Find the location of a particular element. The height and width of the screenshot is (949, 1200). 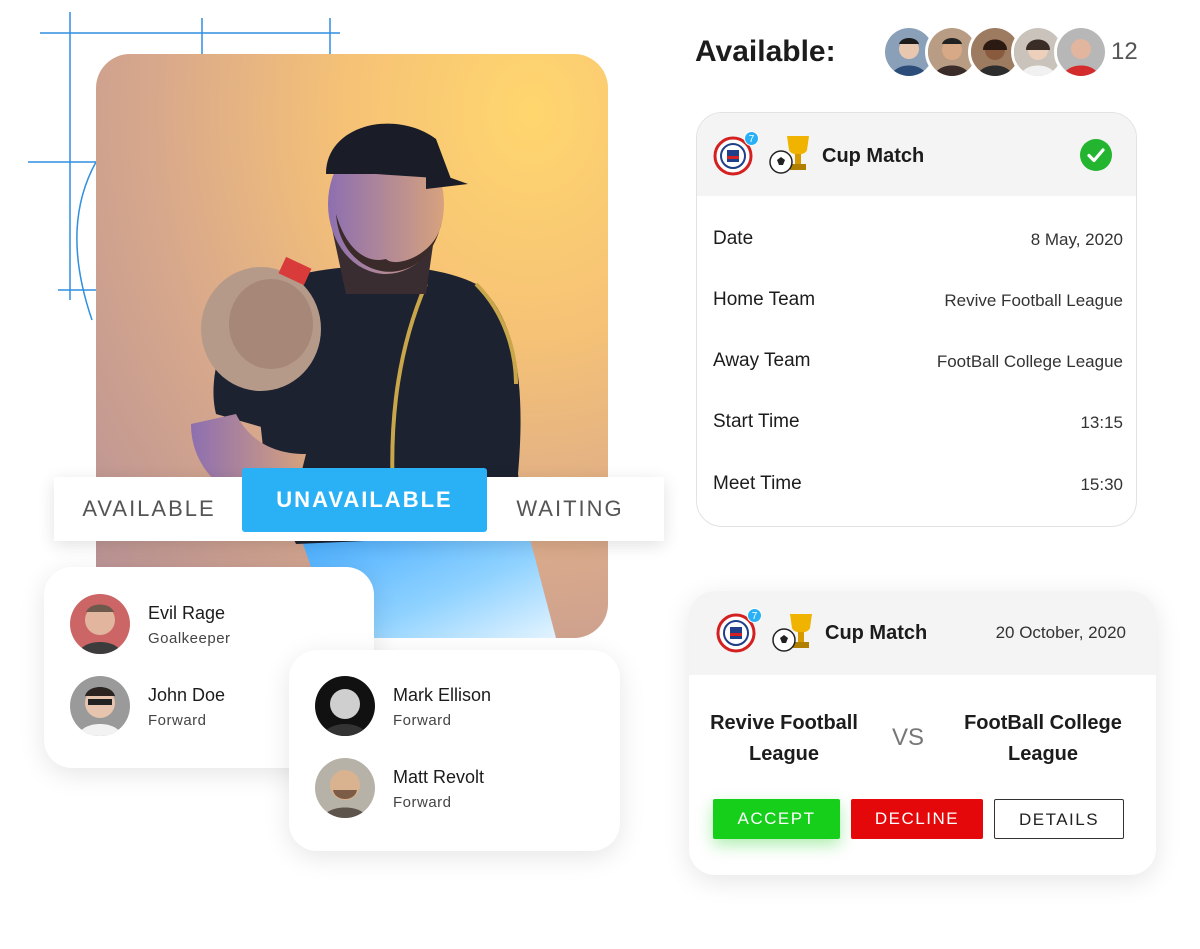

player-position: Goalkeeper is located at coordinates (189, 638).